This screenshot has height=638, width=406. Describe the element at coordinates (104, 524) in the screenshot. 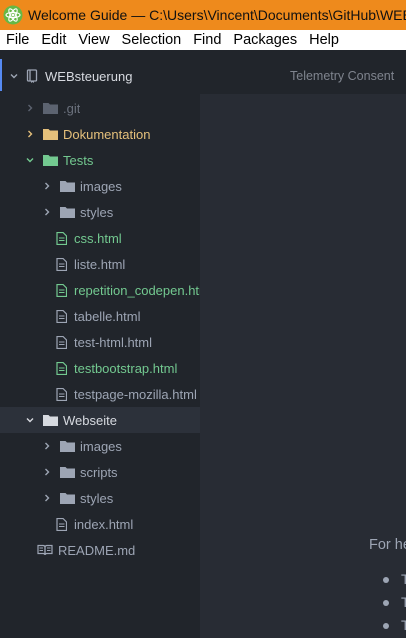

I see `tree-item-label: index.html` at that location.